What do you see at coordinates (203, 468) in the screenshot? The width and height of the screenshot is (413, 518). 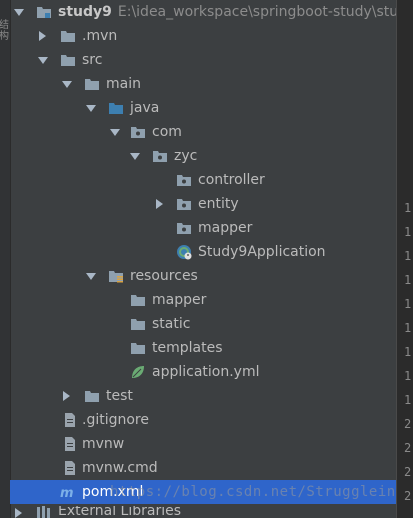 I see `tree-row-mvnw-cmd: mvnw.cmd` at bounding box center [203, 468].